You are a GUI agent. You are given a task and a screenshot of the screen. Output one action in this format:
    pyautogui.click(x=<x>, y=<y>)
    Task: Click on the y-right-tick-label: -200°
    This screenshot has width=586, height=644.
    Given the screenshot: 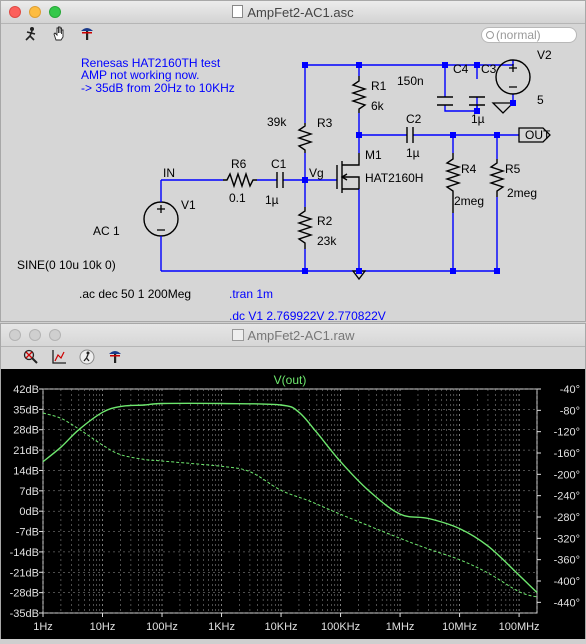 What is the action you would take?
    pyautogui.click(x=567, y=475)
    